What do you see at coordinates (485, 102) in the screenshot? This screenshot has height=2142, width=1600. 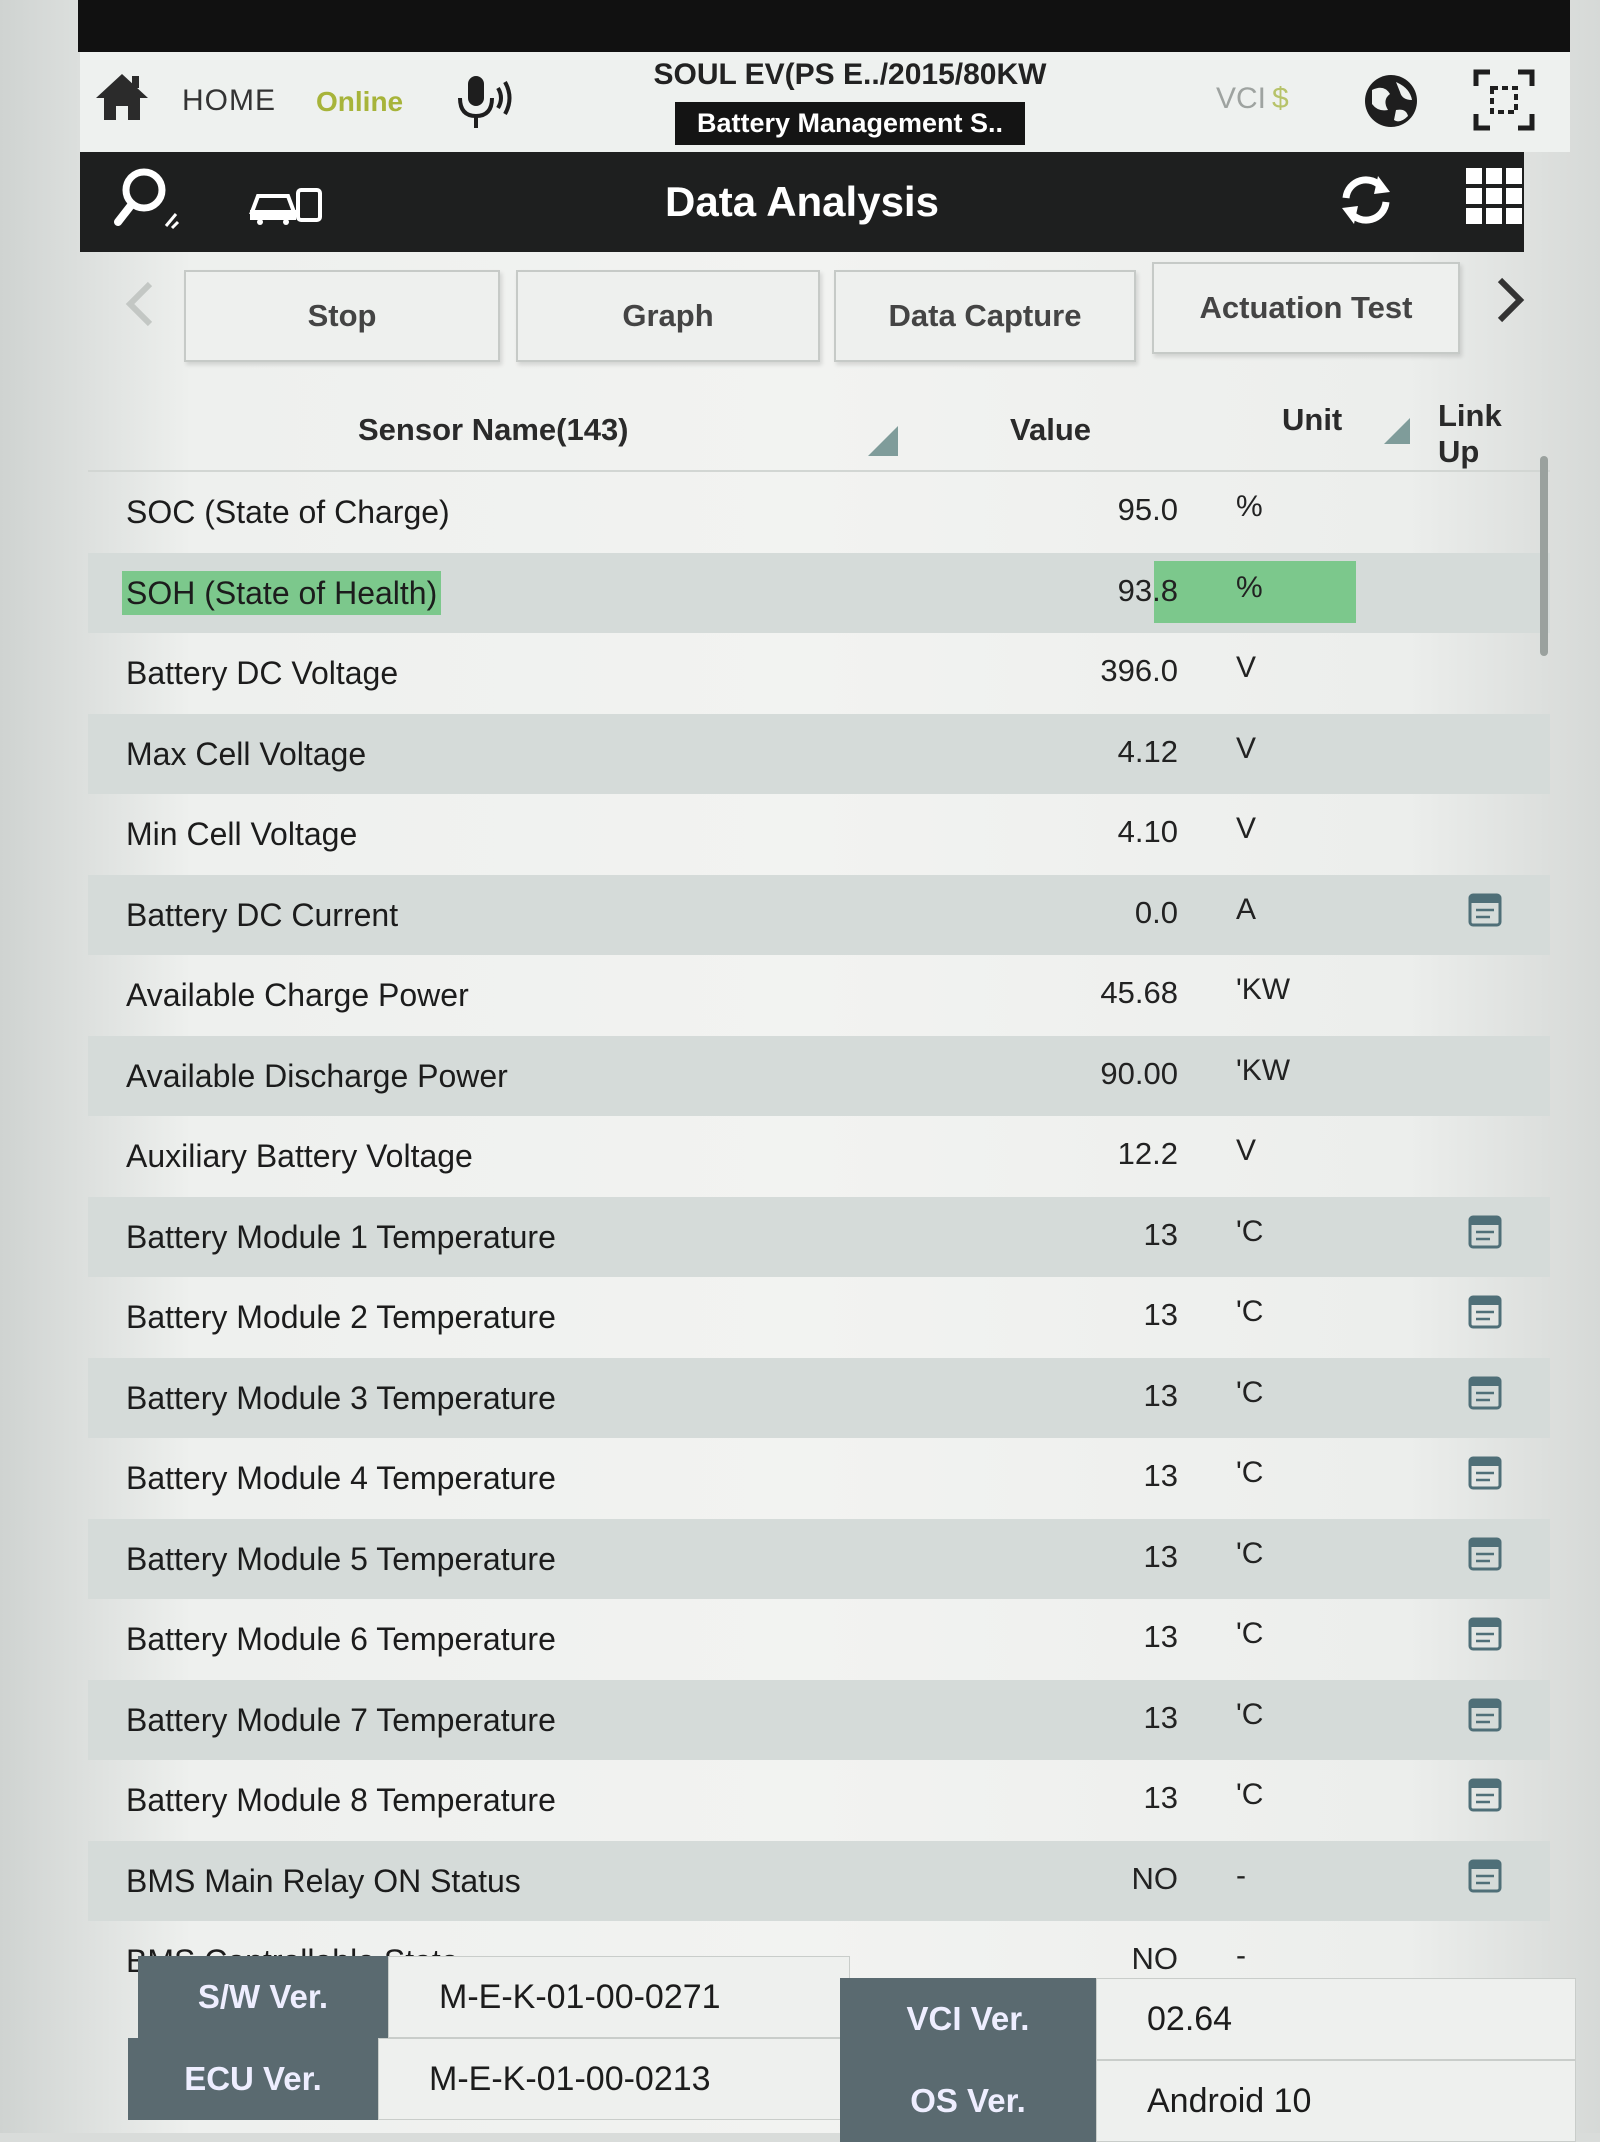 I see `microphone-icon` at bounding box center [485, 102].